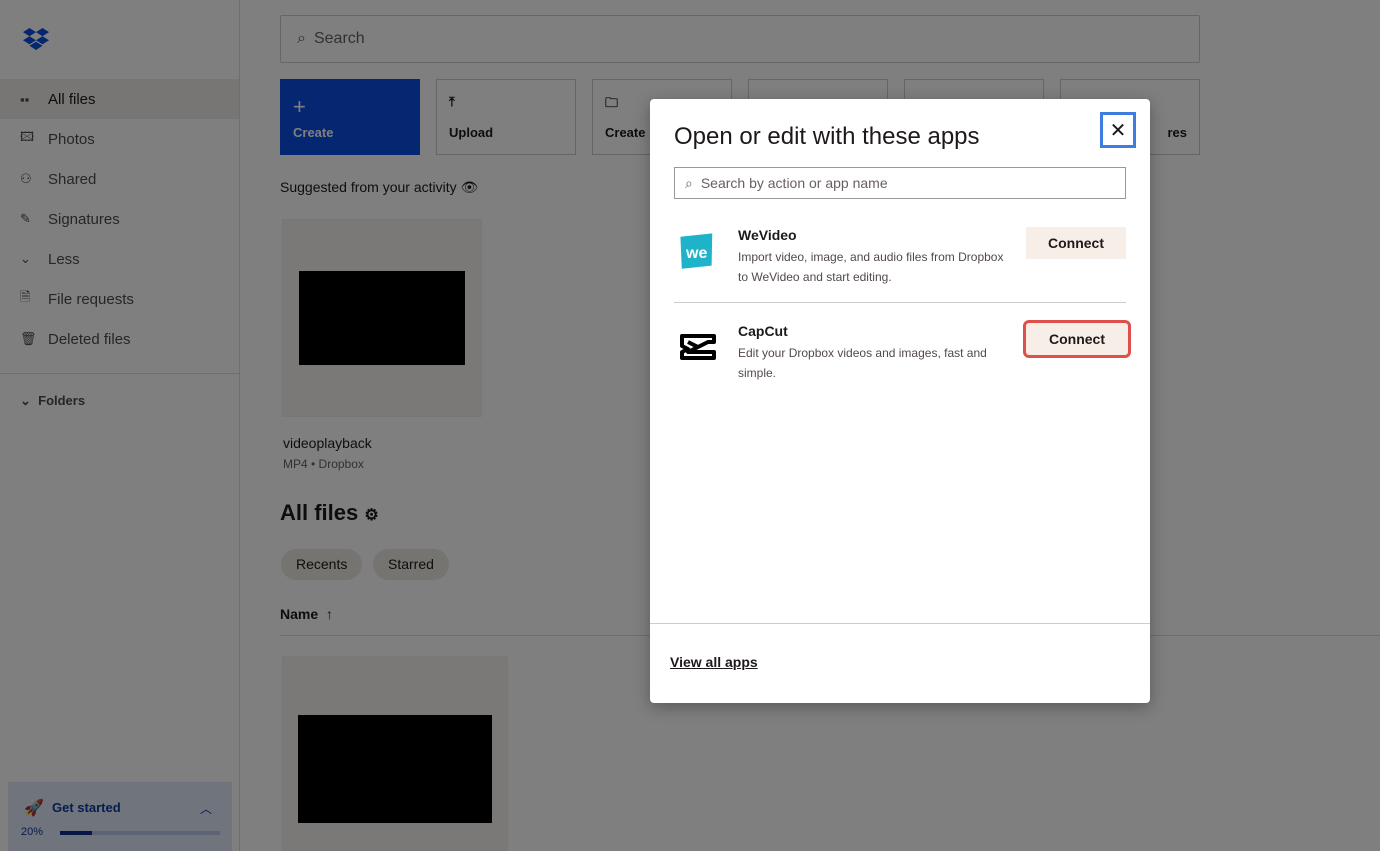  What do you see at coordinates (827, 136) in the screenshot?
I see `dialog-title: Open or edit with these apps` at bounding box center [827, 136].